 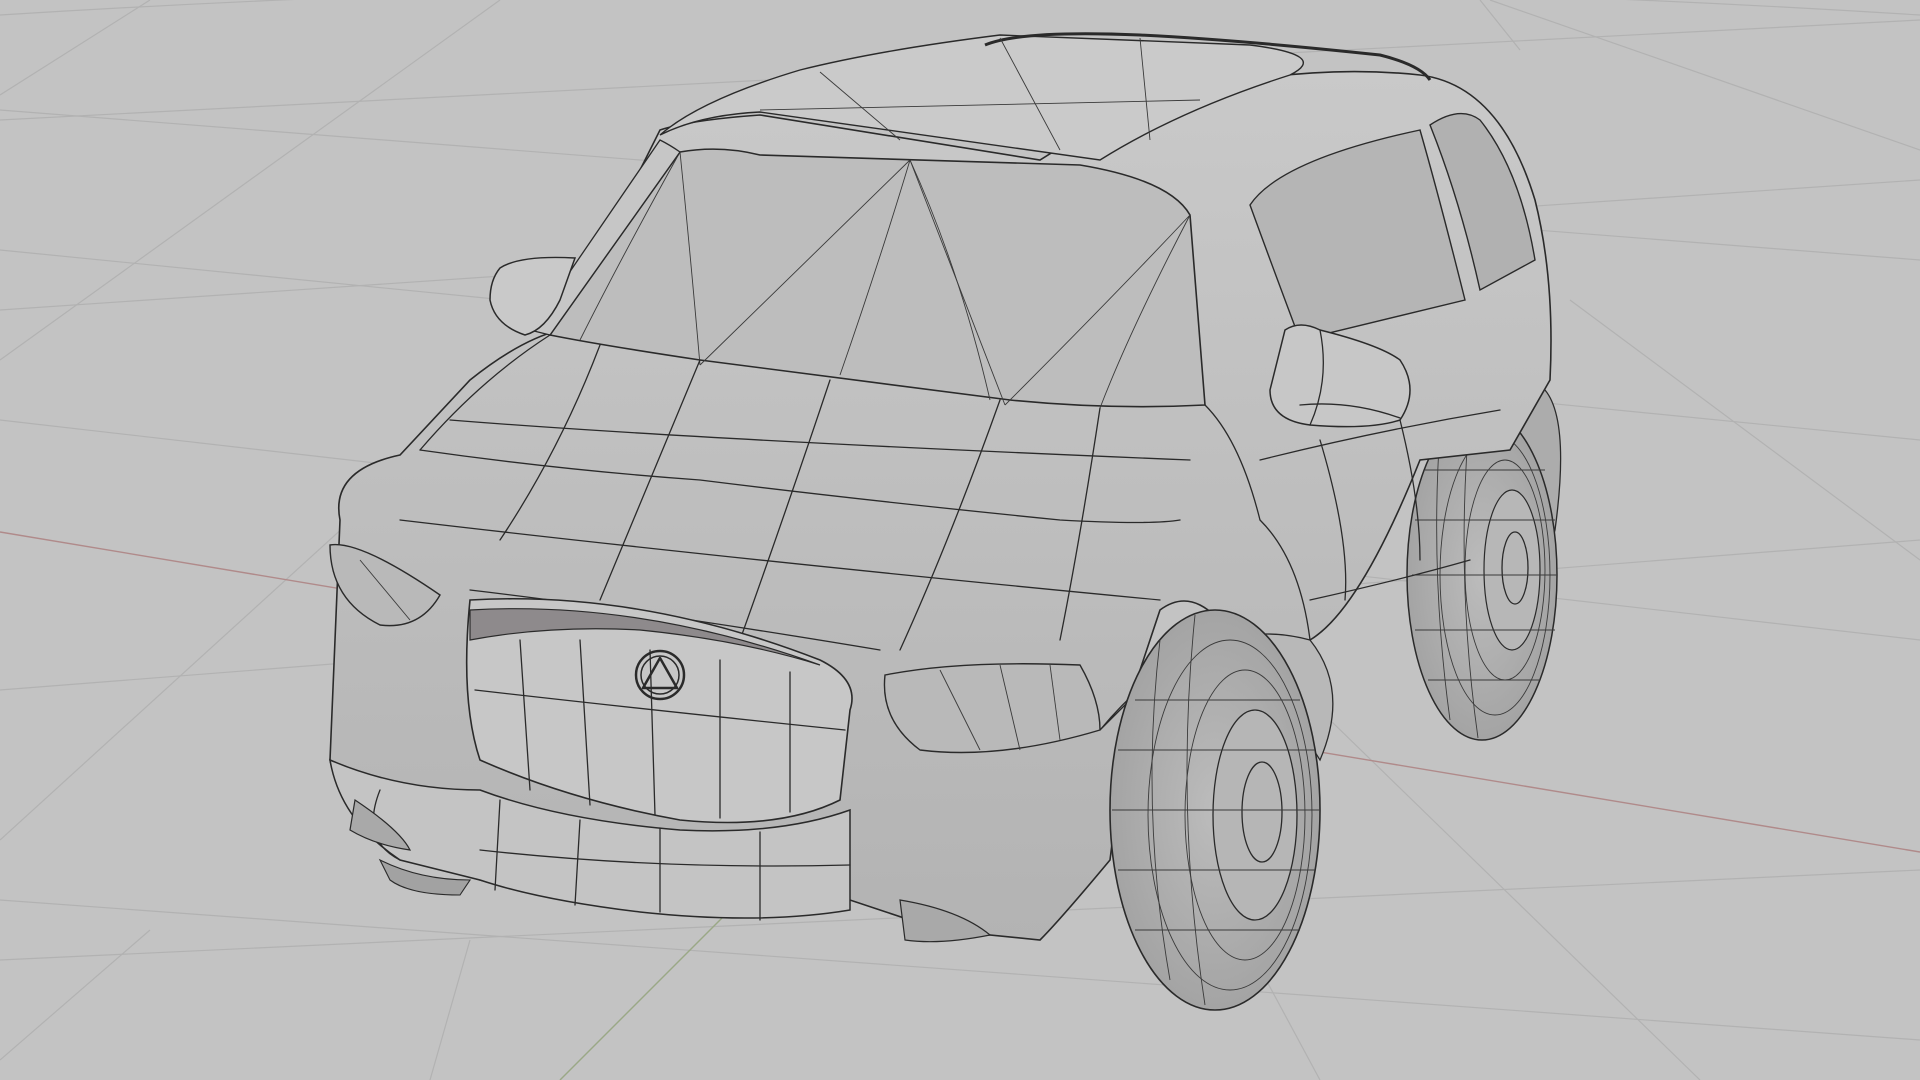 I want to click on rear-rim, so click(x=1512, y=570).